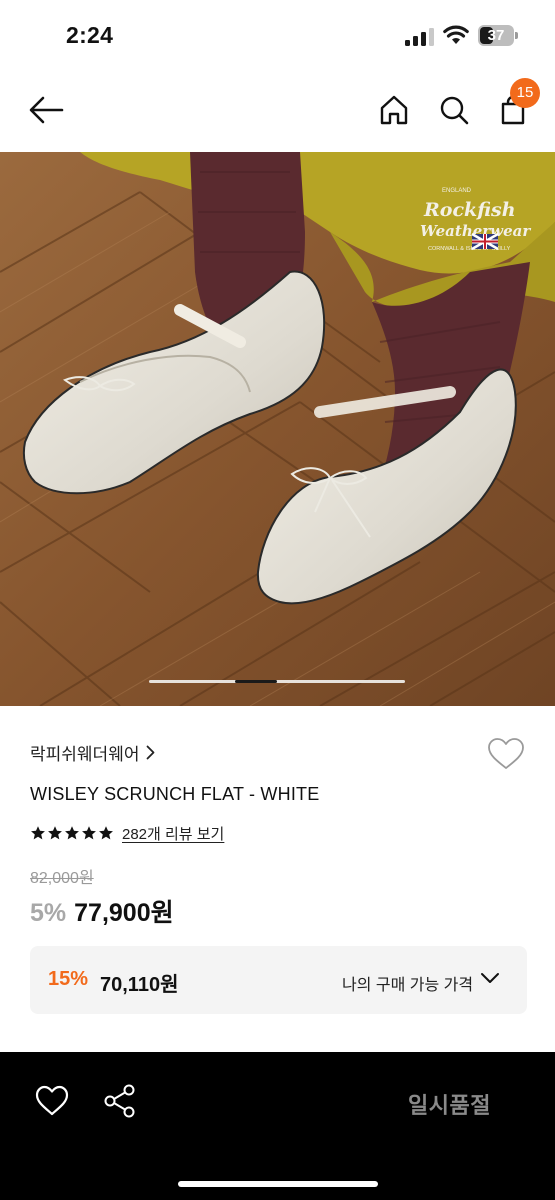  I want to click on carousel-indicator-track, so click(277, 681).